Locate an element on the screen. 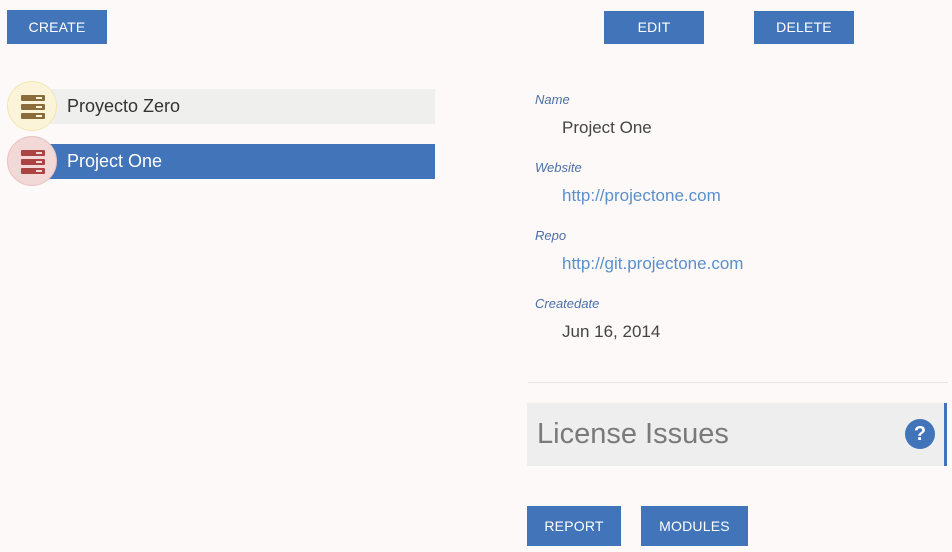 The width and height of the screenshot is (952, 552). license-issues-title: License Issues is located at coordinates (633, 434).